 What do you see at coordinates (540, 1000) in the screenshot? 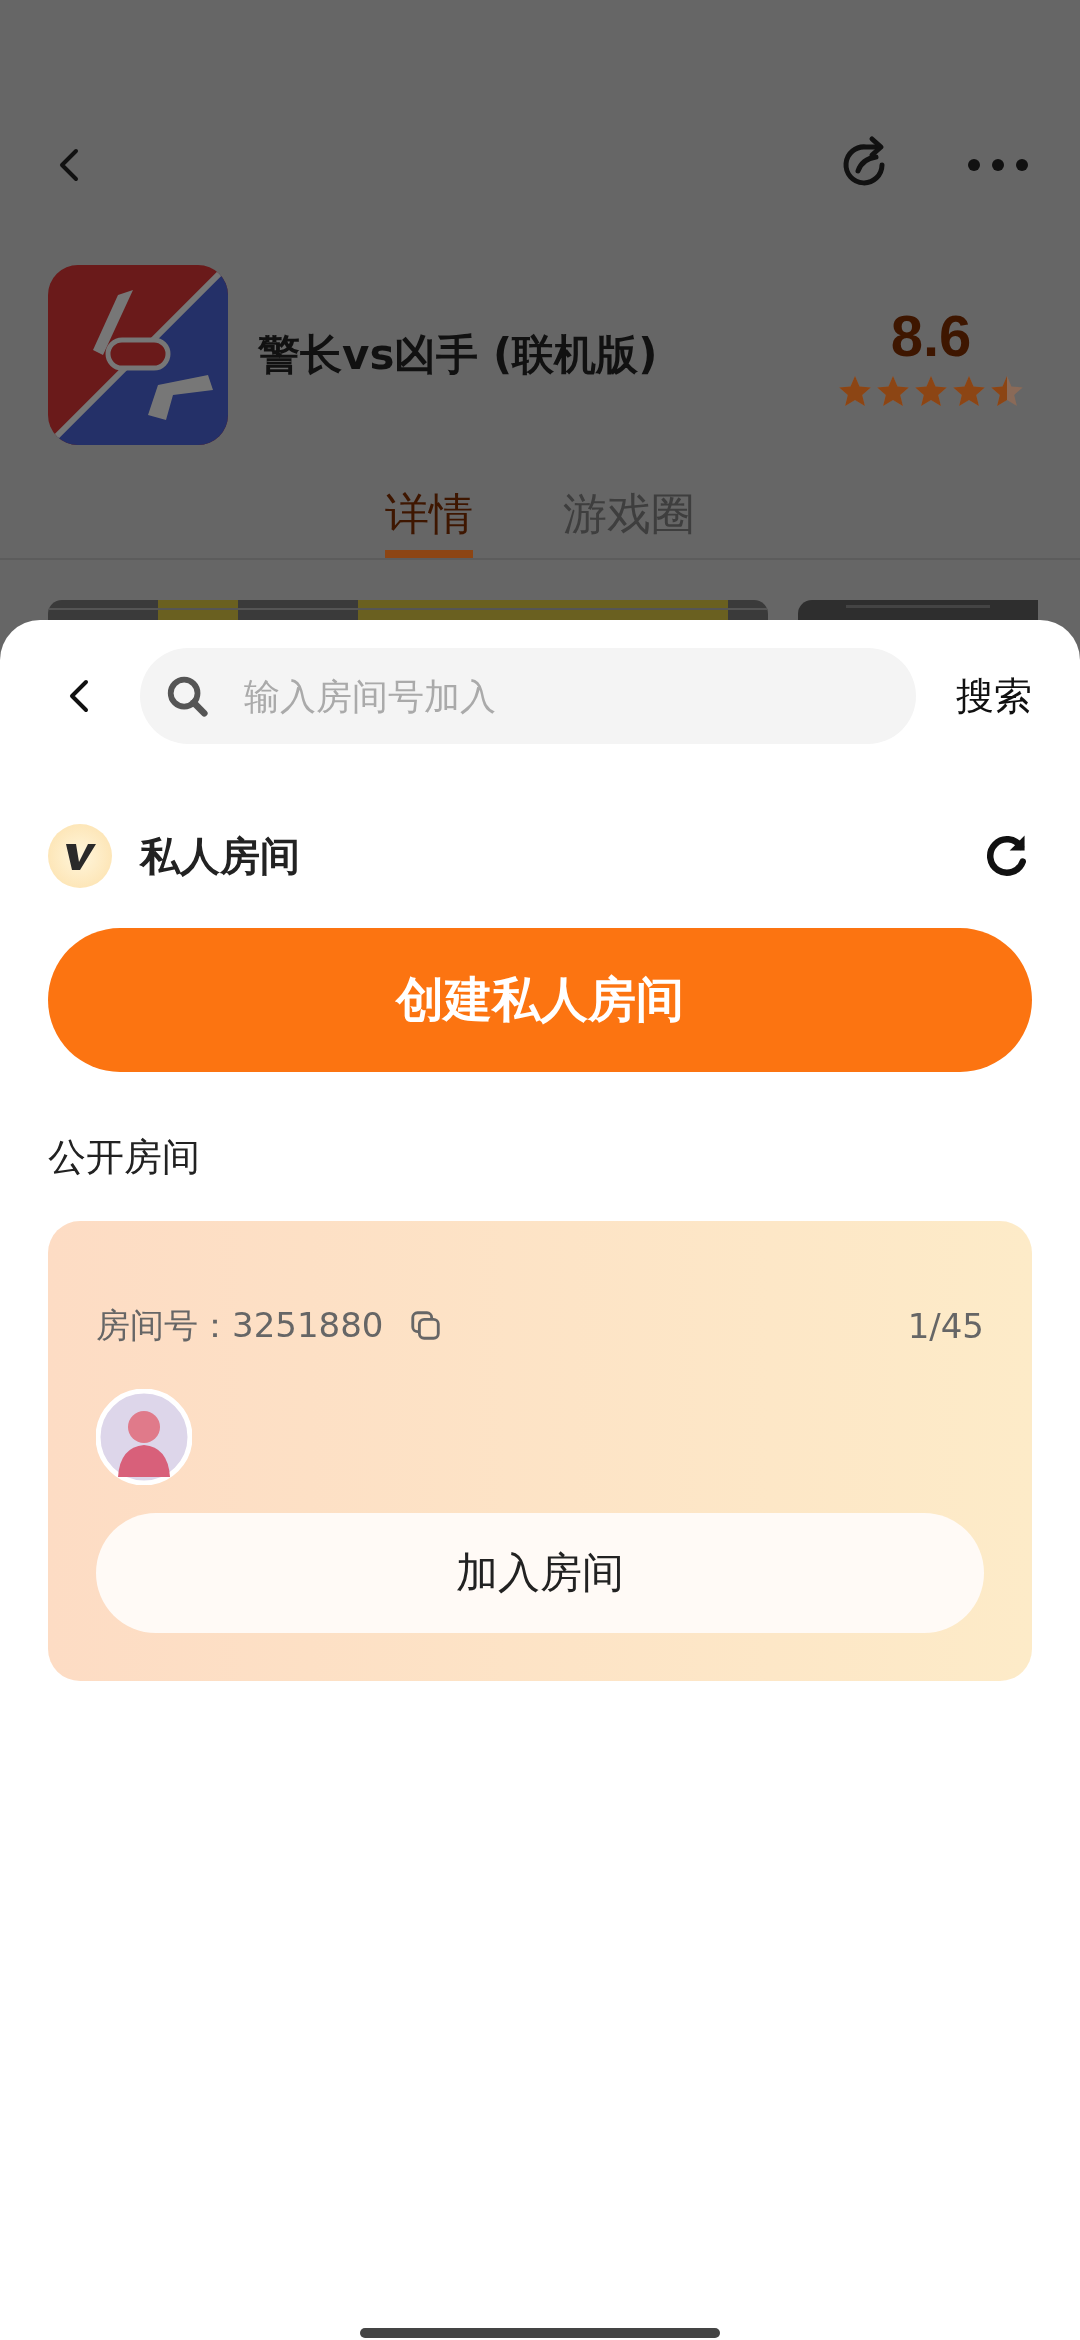
I see `create-room-button: 创建私人房间` at bounding box center [540, 1000].